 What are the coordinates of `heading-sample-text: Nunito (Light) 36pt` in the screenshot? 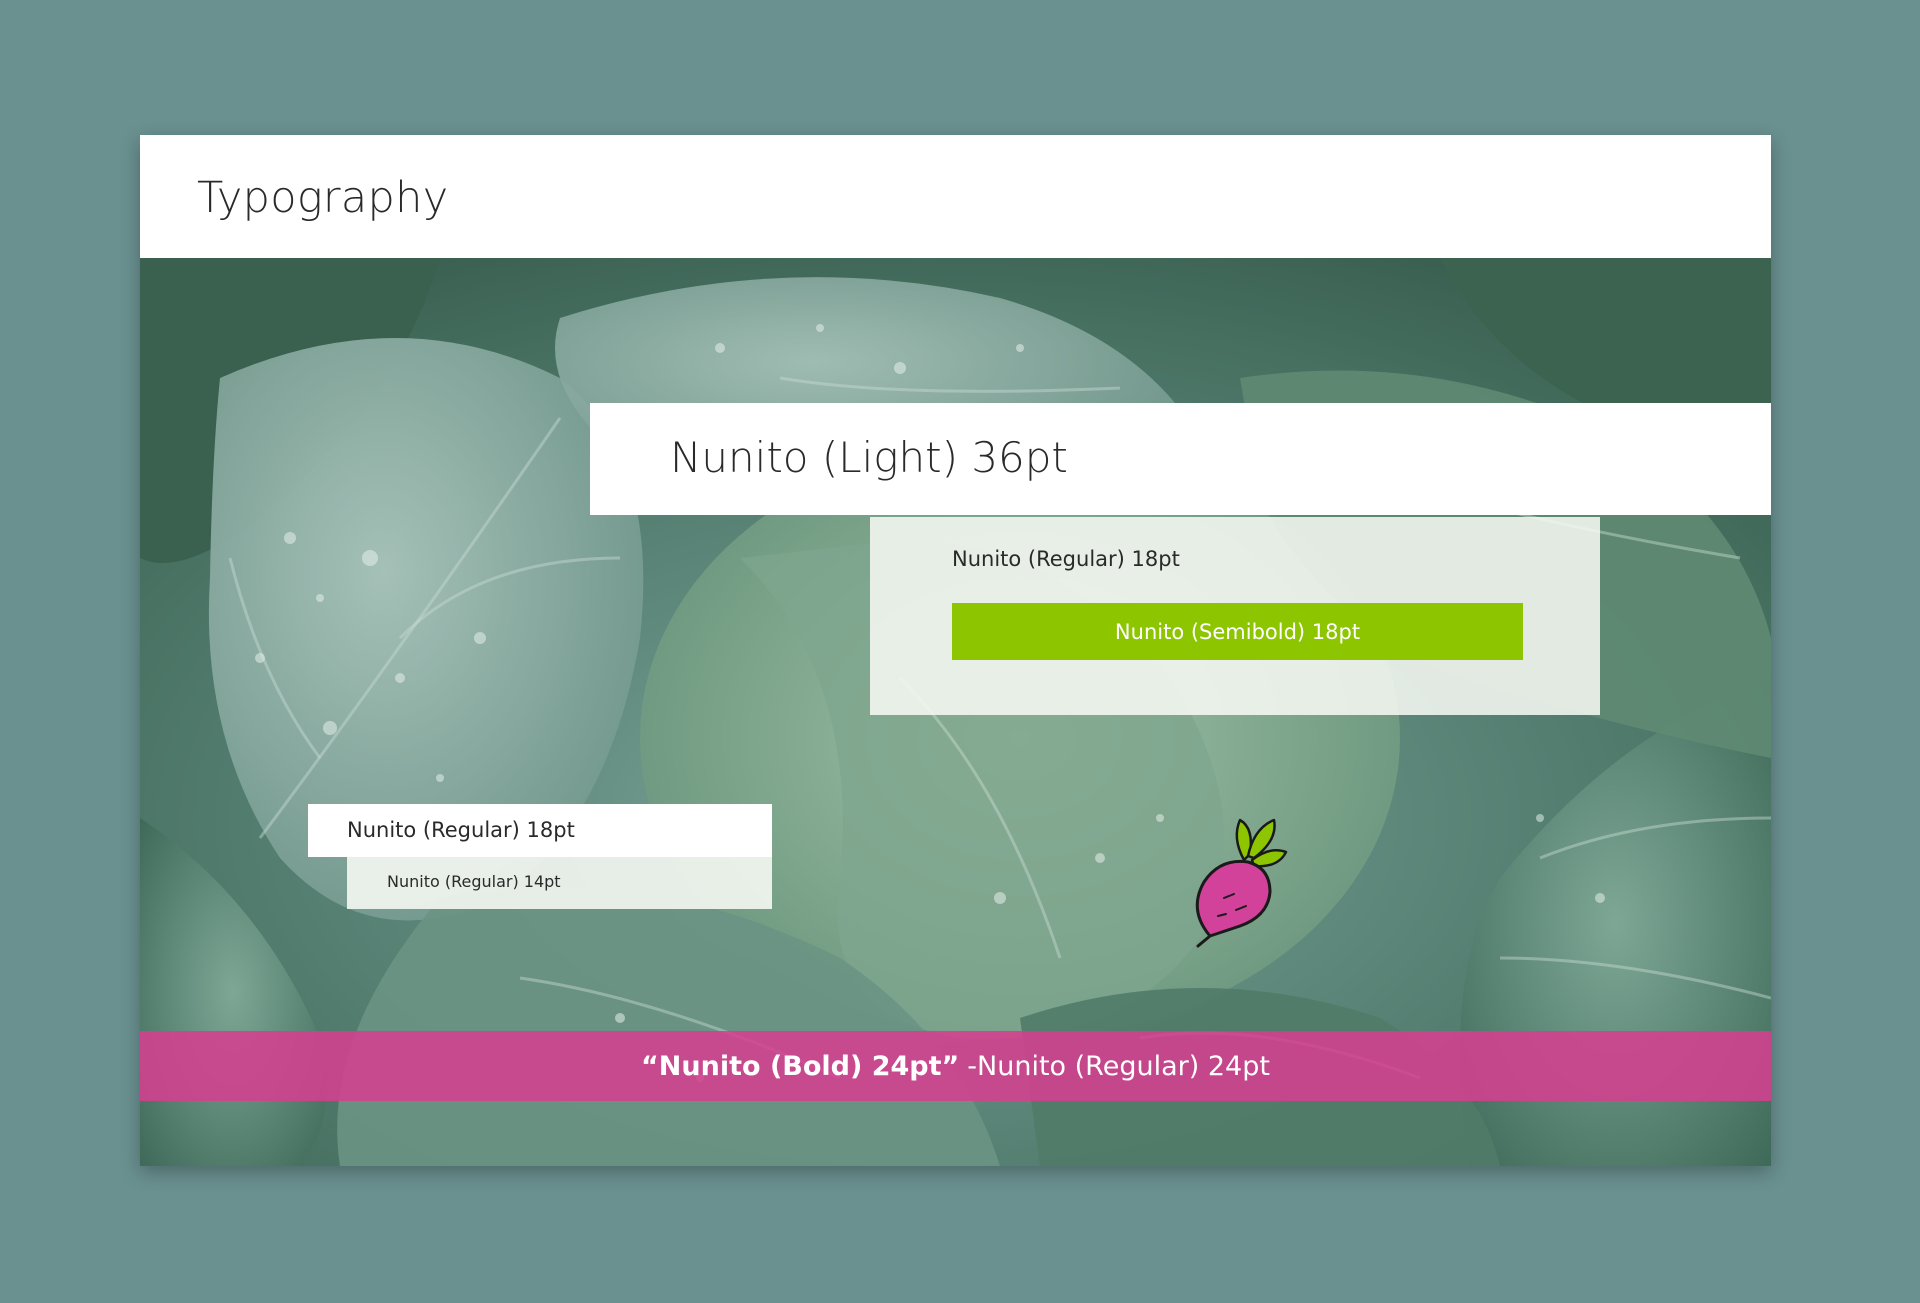 It's located at (869, 457).